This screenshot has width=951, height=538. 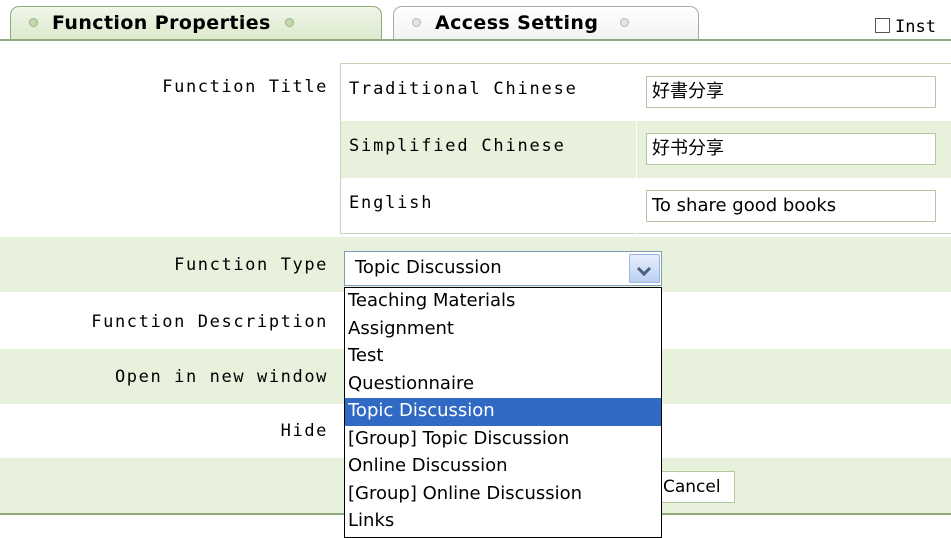 I want to click on tab-label: Function Properties, so click(x=161, y=23).